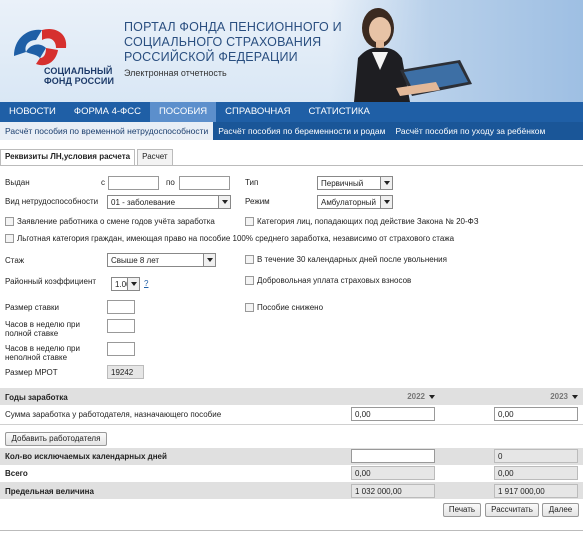  I want to click on issued-label: Выдан, so click(17, 182).